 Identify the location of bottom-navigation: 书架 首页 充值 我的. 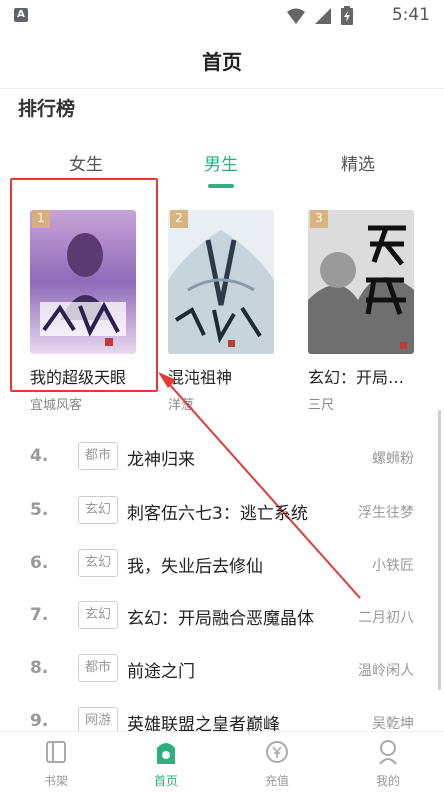
(222, 761).